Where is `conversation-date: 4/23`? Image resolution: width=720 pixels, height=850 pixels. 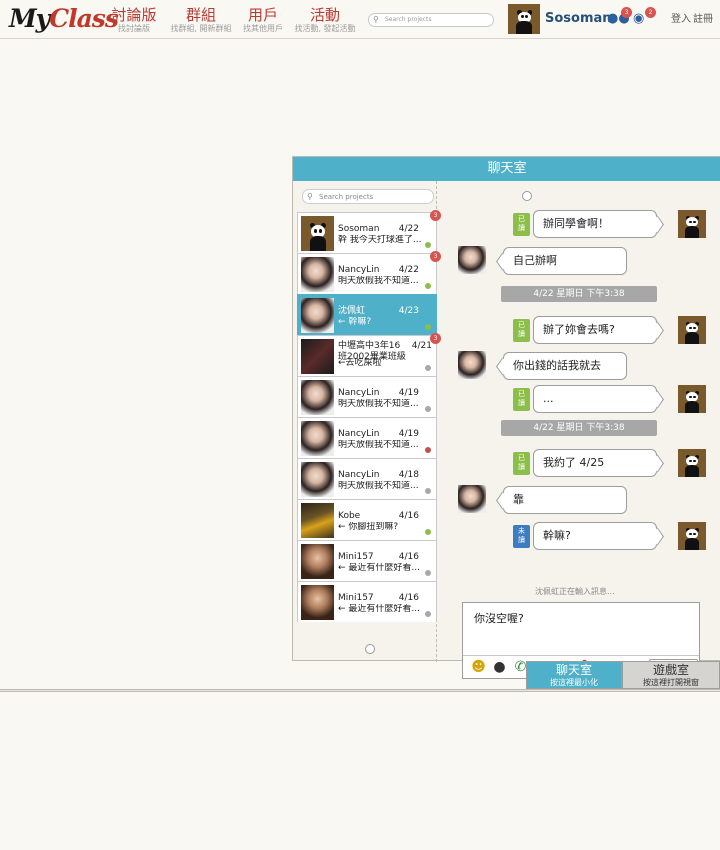 conversation-date: 4/23 is located at coordinates (408, 311).